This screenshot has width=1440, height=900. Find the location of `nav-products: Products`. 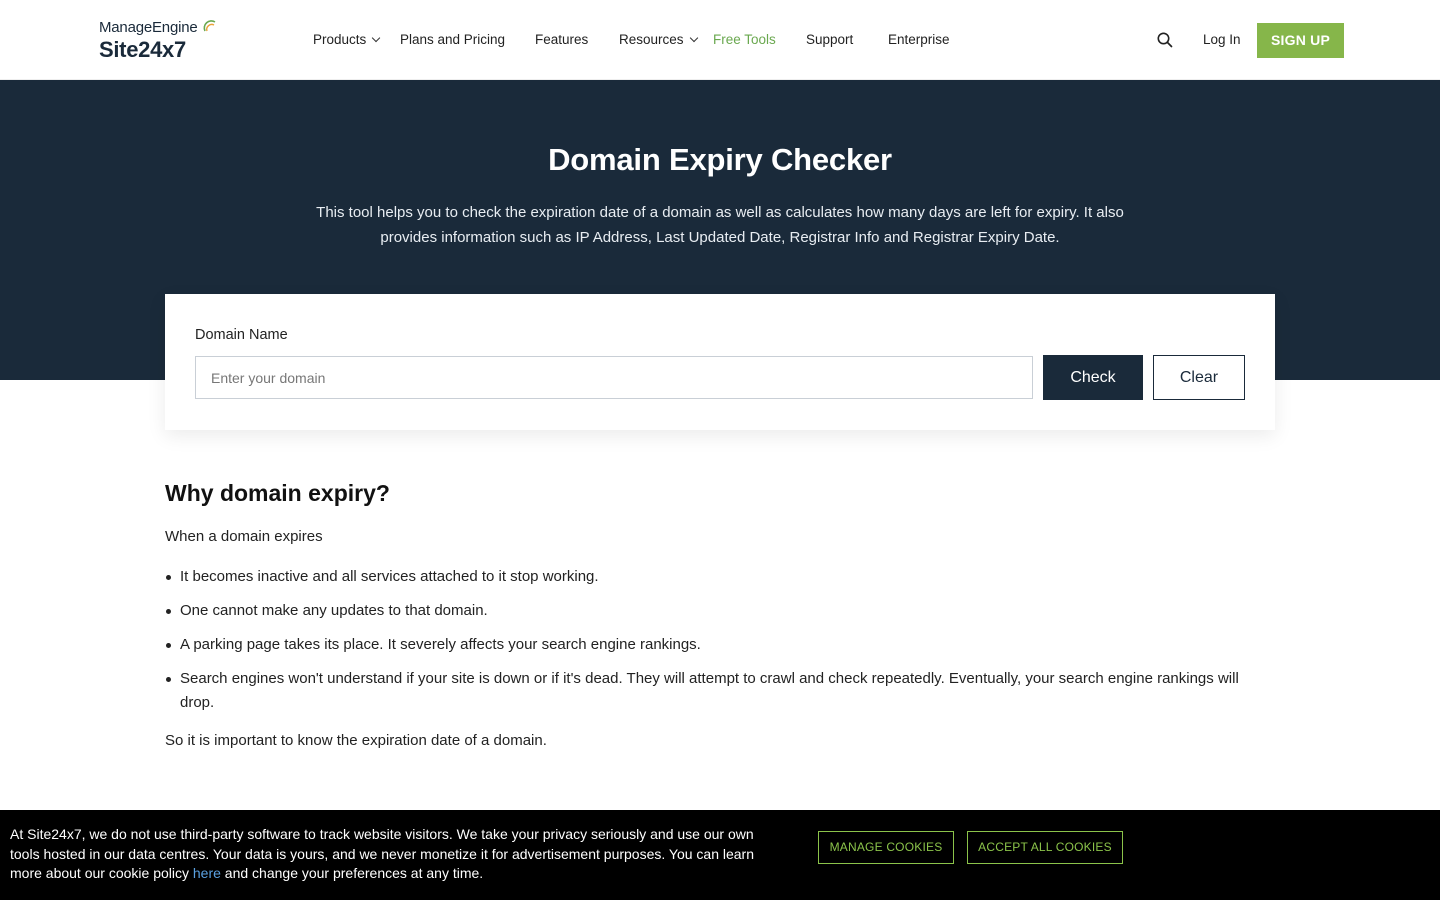

nav-products: Products is located at coordinates (347, 40).